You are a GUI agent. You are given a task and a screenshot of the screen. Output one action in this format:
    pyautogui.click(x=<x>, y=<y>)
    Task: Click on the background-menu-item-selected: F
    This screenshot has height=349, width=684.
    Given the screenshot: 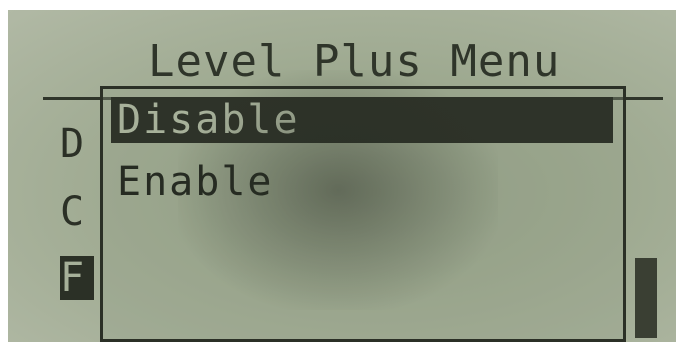 What is the action you would take?
    pyautogui.click(x=77, y=278)
    